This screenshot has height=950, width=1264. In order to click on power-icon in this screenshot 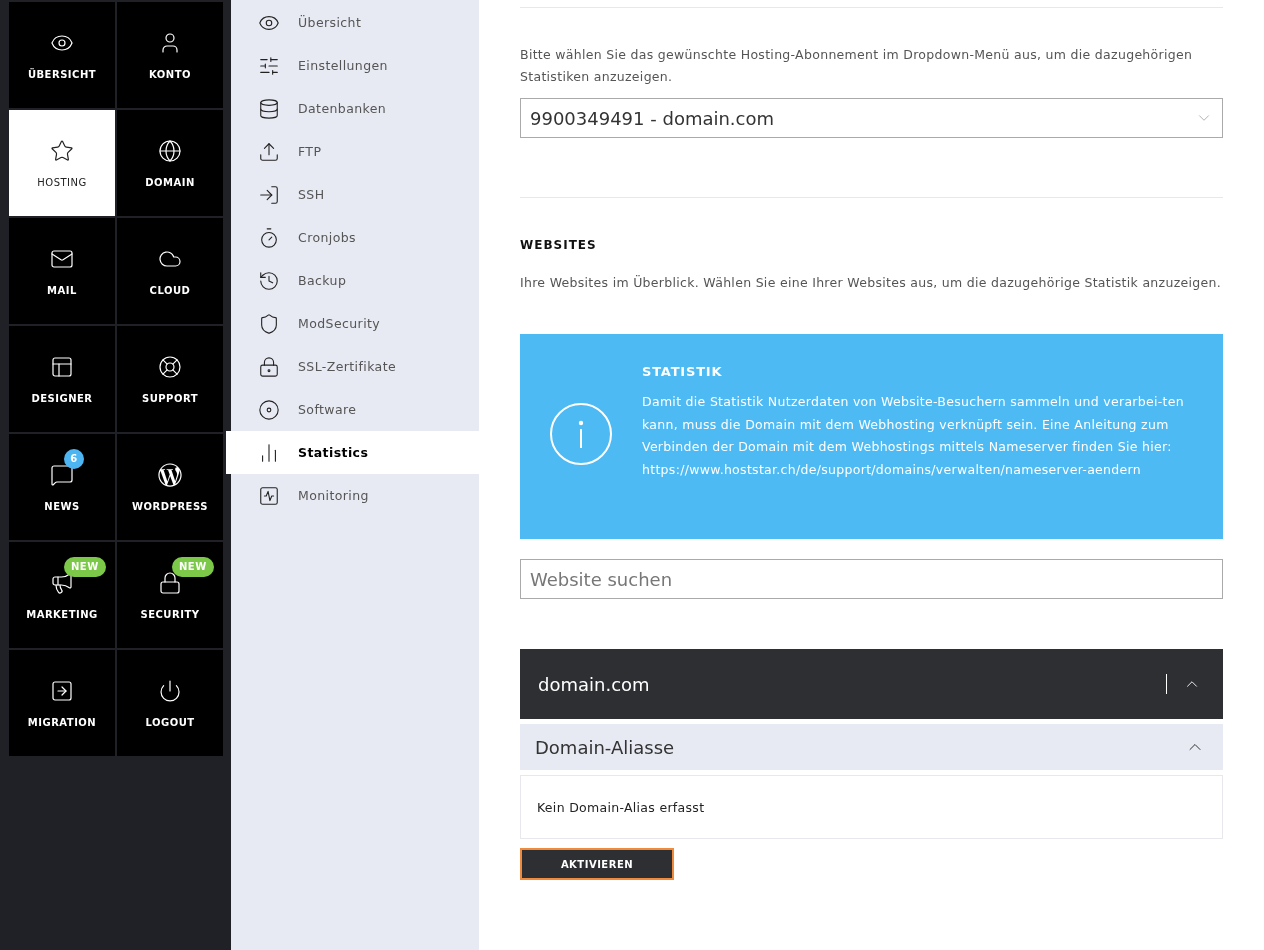, I will do `click(170, 690)`.